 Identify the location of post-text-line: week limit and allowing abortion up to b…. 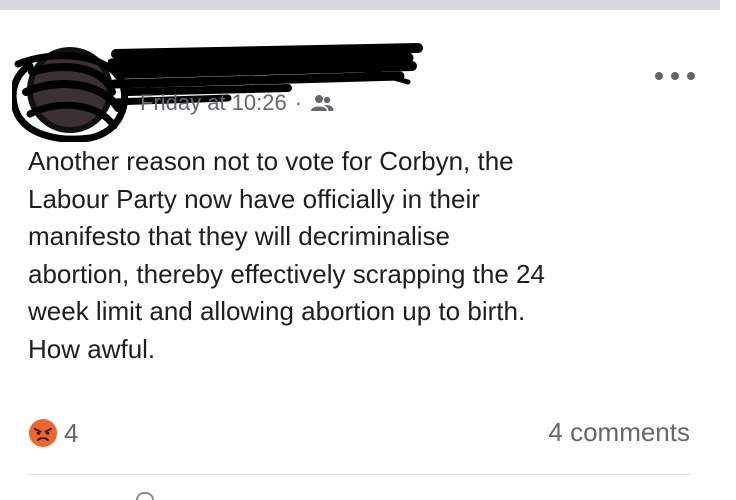
(277, 311).